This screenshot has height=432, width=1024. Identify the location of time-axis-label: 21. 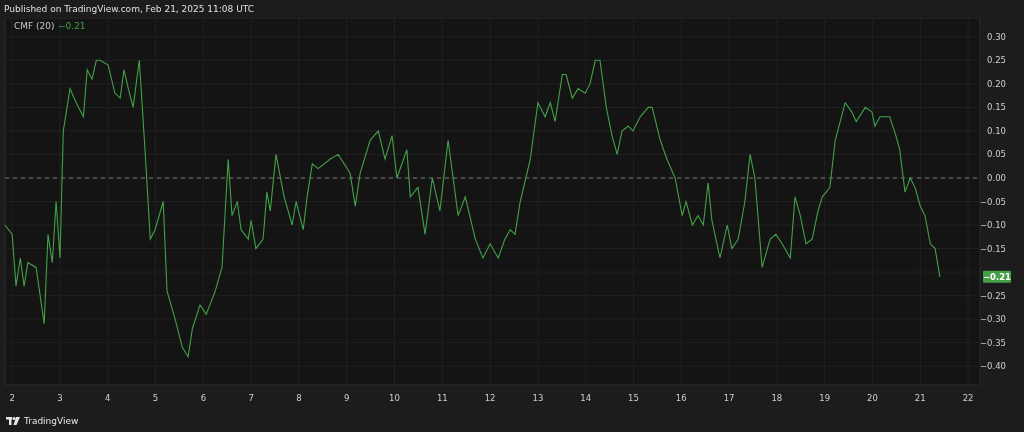
(920, 398).